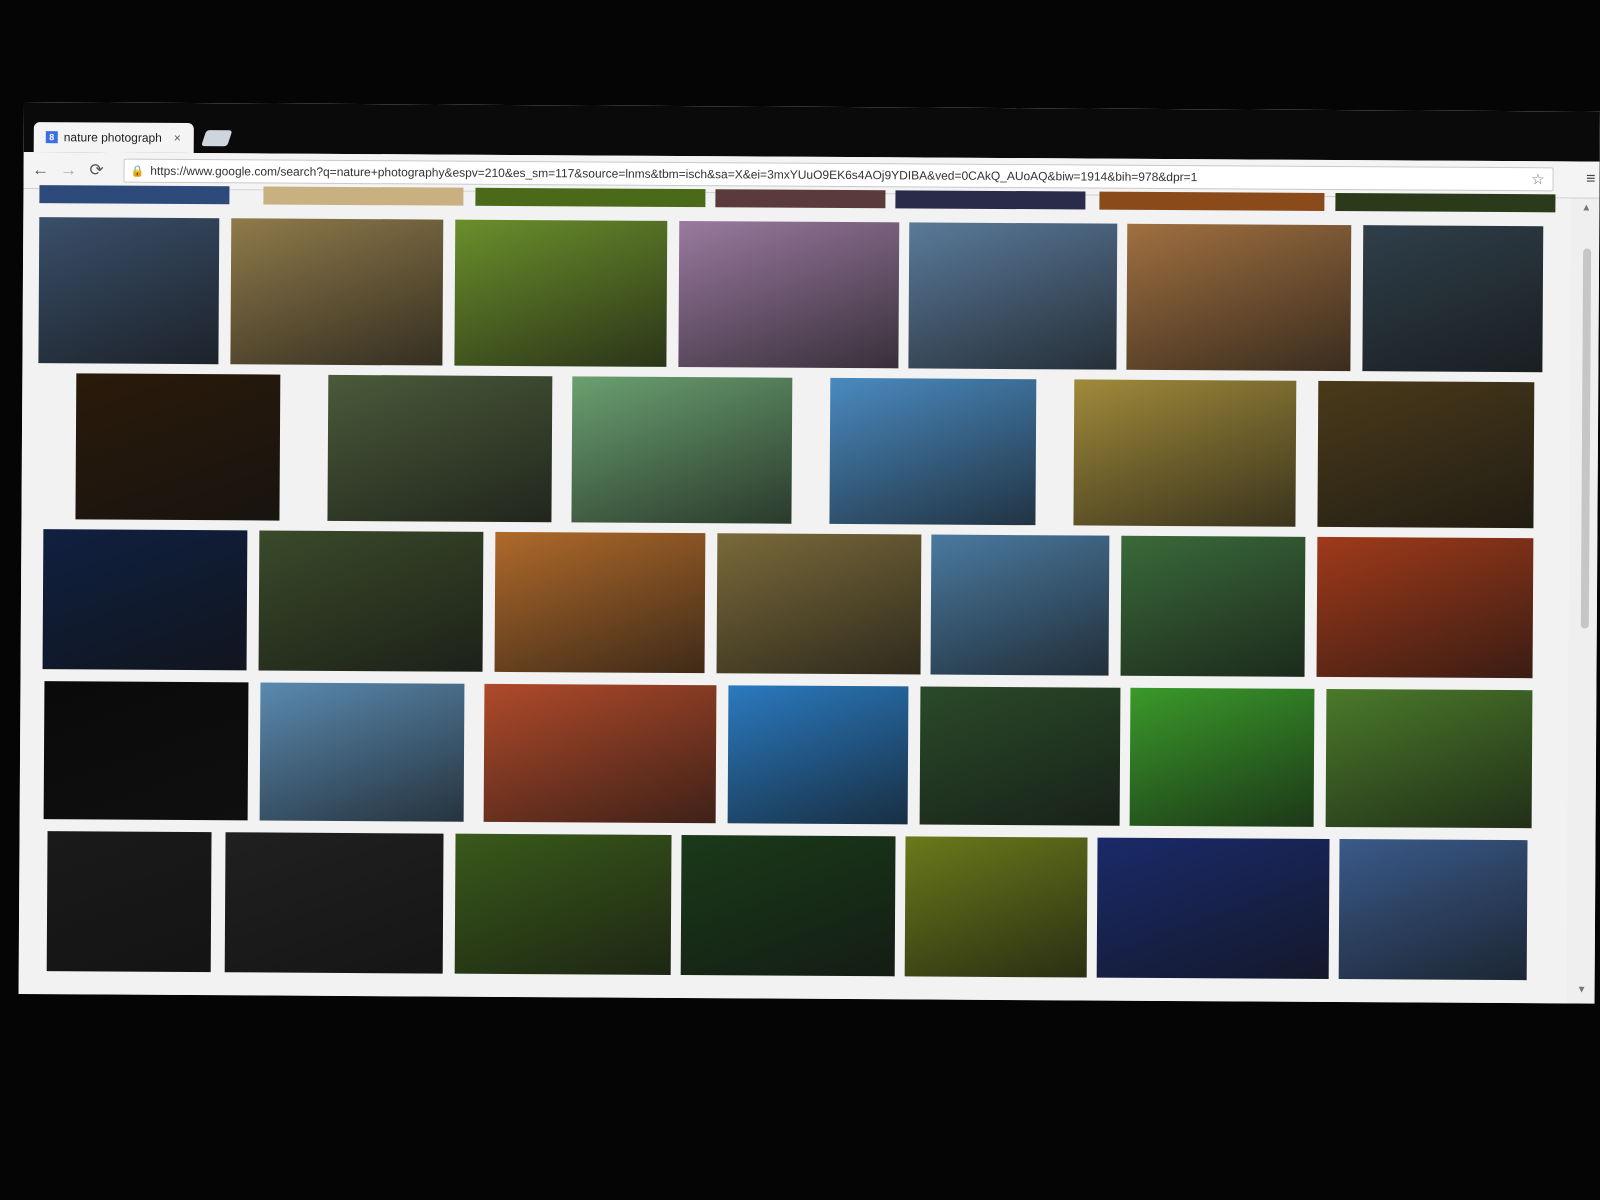 The image size is (1600, 1200). I want to click on scrollbar-thumb, so click(1586, 438).